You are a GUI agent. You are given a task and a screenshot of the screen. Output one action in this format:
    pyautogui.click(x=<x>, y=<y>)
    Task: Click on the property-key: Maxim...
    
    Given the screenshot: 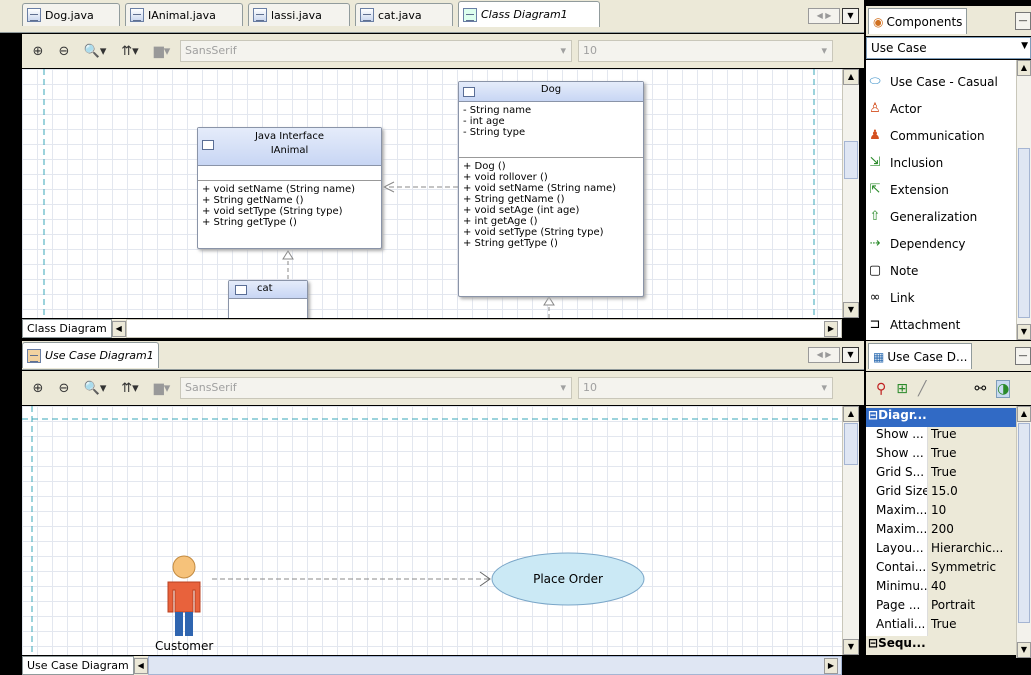 What is the action you would take?
    pyautogui.click(x=897, y=531)
    